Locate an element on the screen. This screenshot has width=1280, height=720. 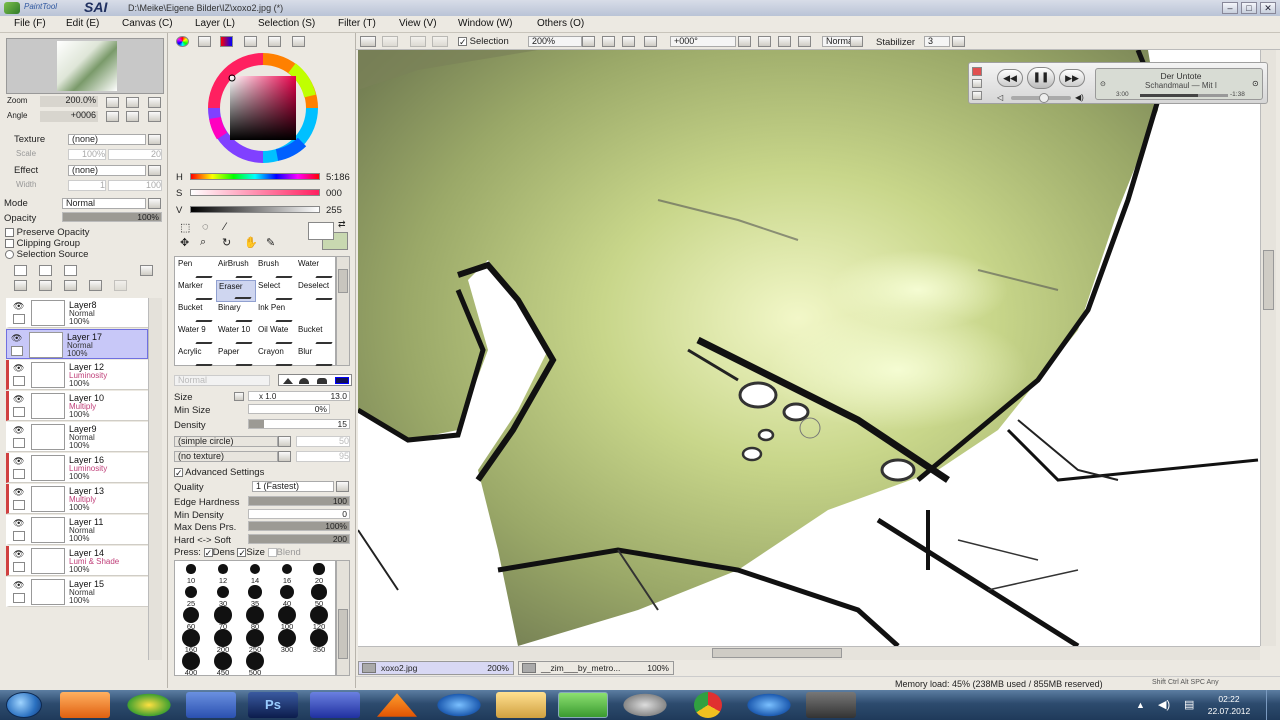
media-min-button is located at coordinates (977, 83).